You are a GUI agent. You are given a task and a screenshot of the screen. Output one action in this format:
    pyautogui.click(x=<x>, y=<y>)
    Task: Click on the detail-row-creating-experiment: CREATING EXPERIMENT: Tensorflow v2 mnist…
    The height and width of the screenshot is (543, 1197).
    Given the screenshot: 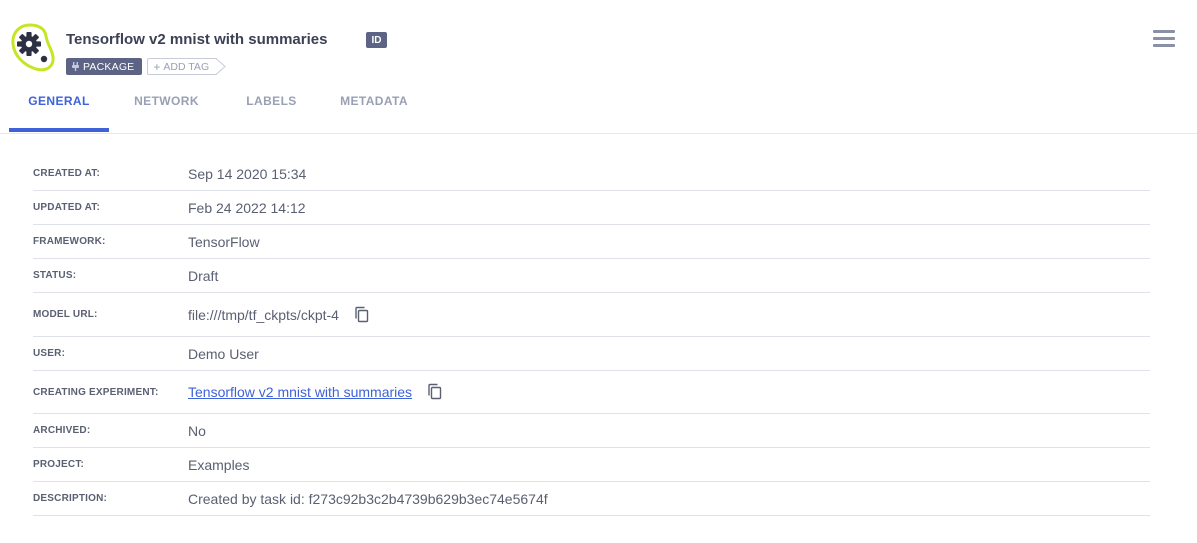 What is the action you would take?
    pyautogui.click(x=591, y=392)
    